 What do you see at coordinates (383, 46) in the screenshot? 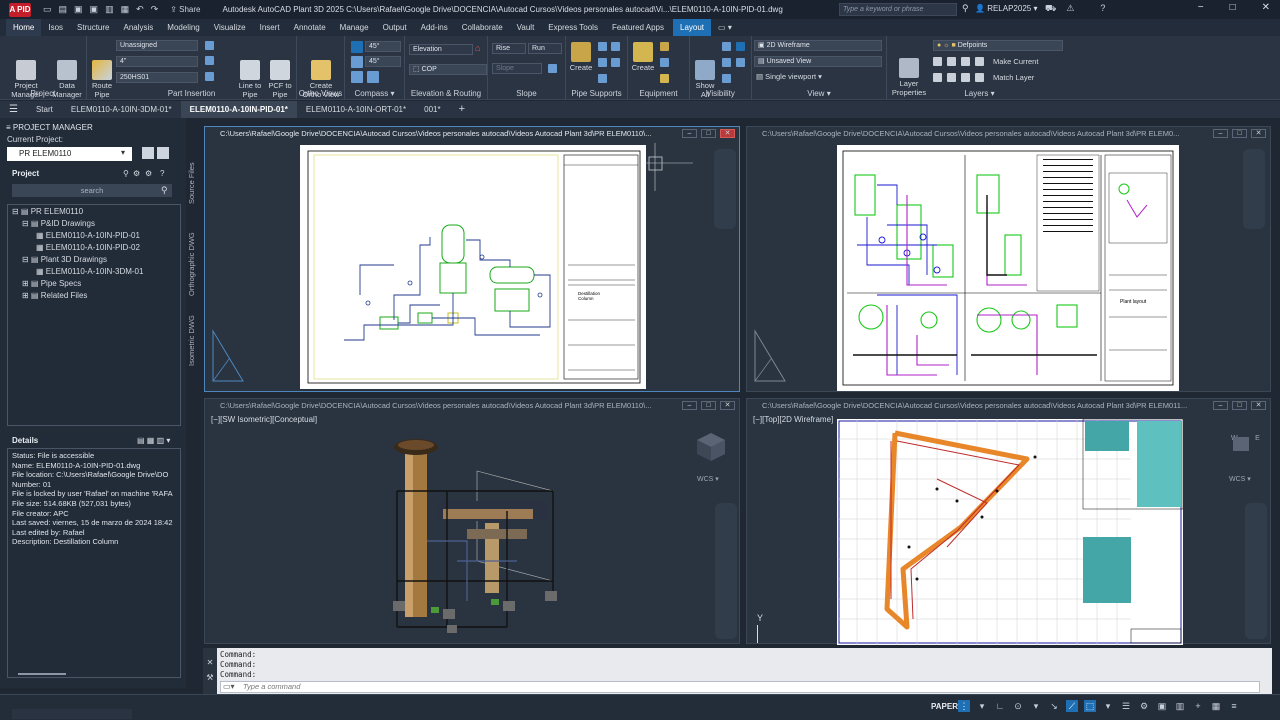
I see `angle-dropdown-1: 45°` at bounding box center [383, 46].